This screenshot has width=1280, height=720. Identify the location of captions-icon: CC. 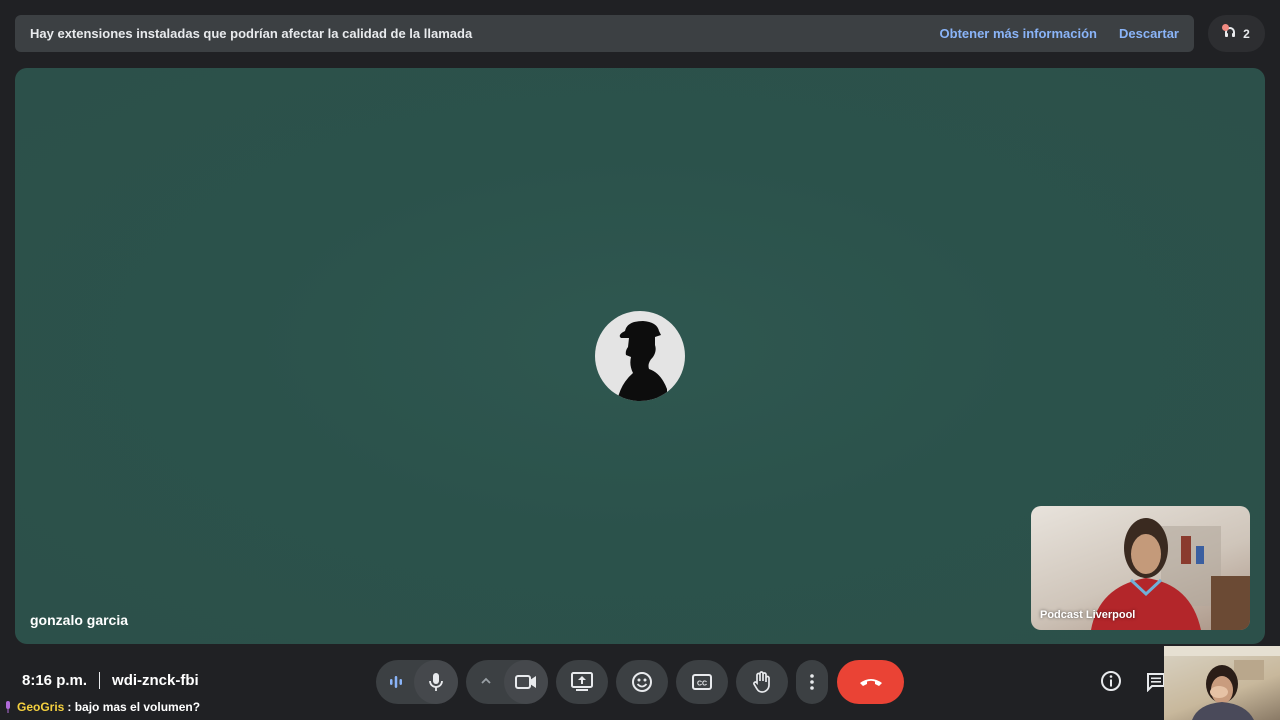
(702, 682).